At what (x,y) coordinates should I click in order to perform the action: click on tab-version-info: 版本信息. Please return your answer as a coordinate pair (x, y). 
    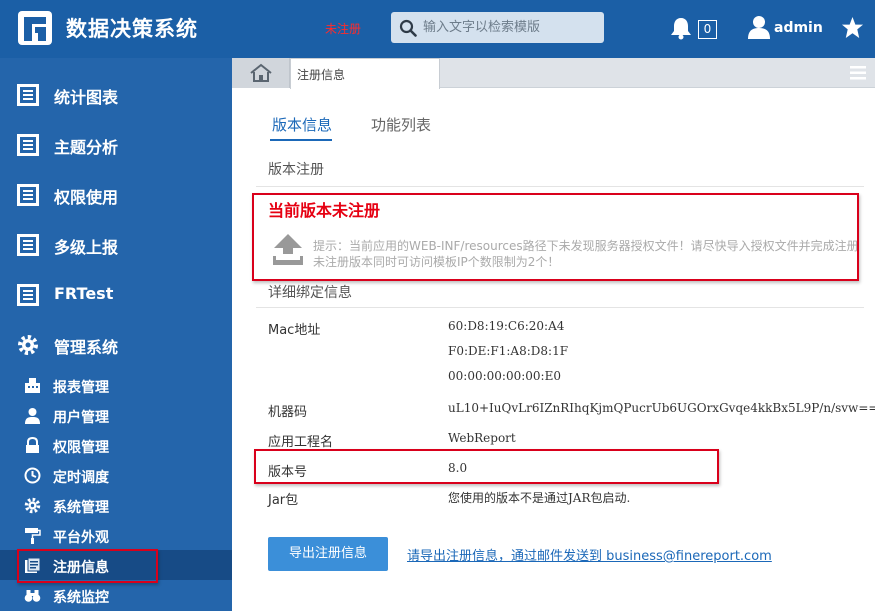
    Looking at the image, I should click on (302, 124).